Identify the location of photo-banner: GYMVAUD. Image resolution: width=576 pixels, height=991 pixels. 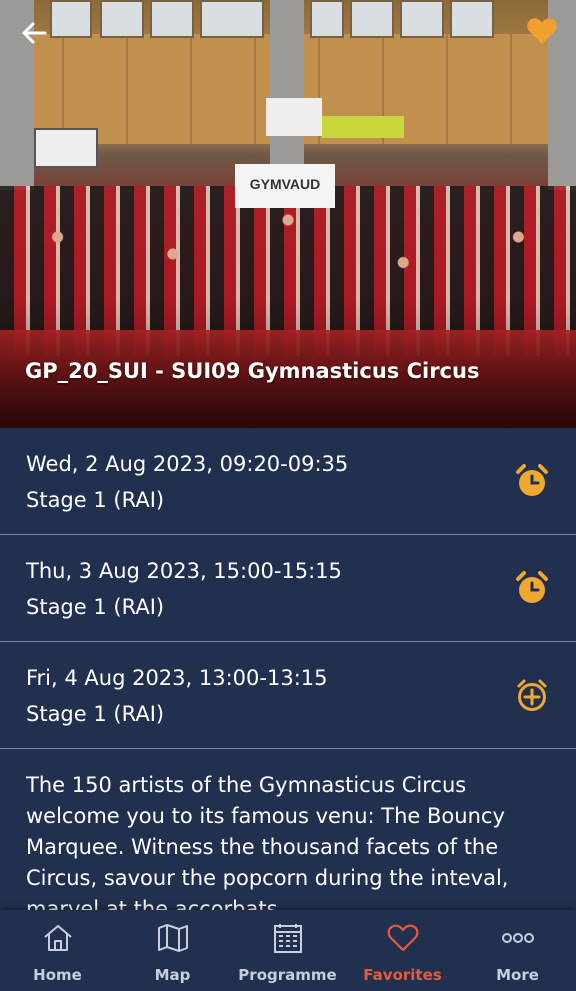
(285, 186).